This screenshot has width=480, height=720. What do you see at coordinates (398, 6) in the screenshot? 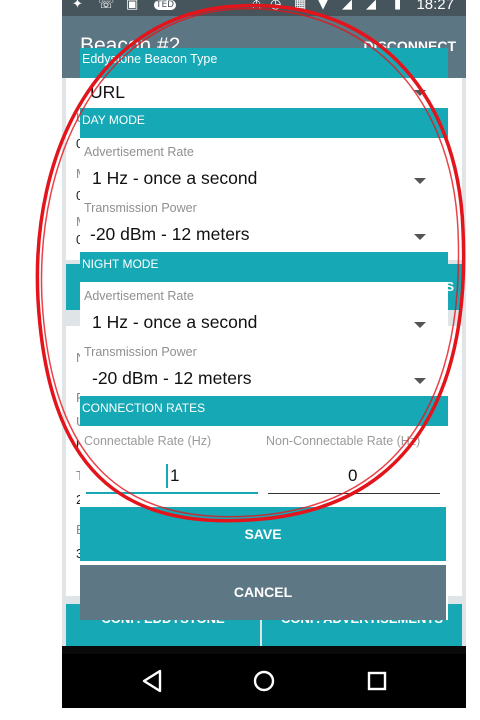
I see `battery-icon: ▮` at bounding box center [398, 6].